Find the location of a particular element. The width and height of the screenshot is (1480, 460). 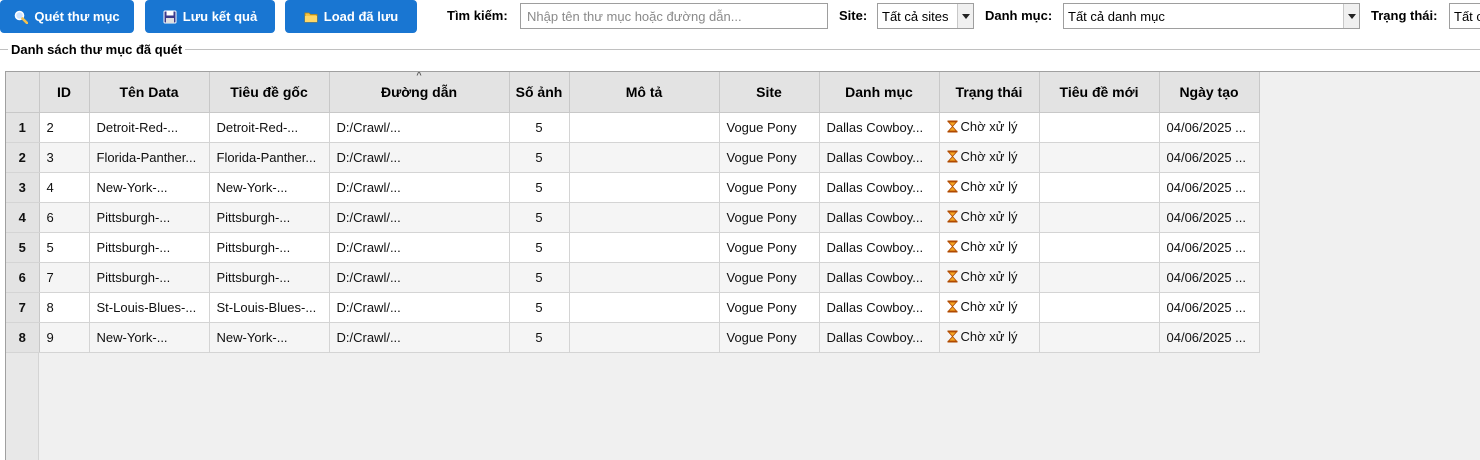

cell-id: 7 is located at coordinates (64, 277).